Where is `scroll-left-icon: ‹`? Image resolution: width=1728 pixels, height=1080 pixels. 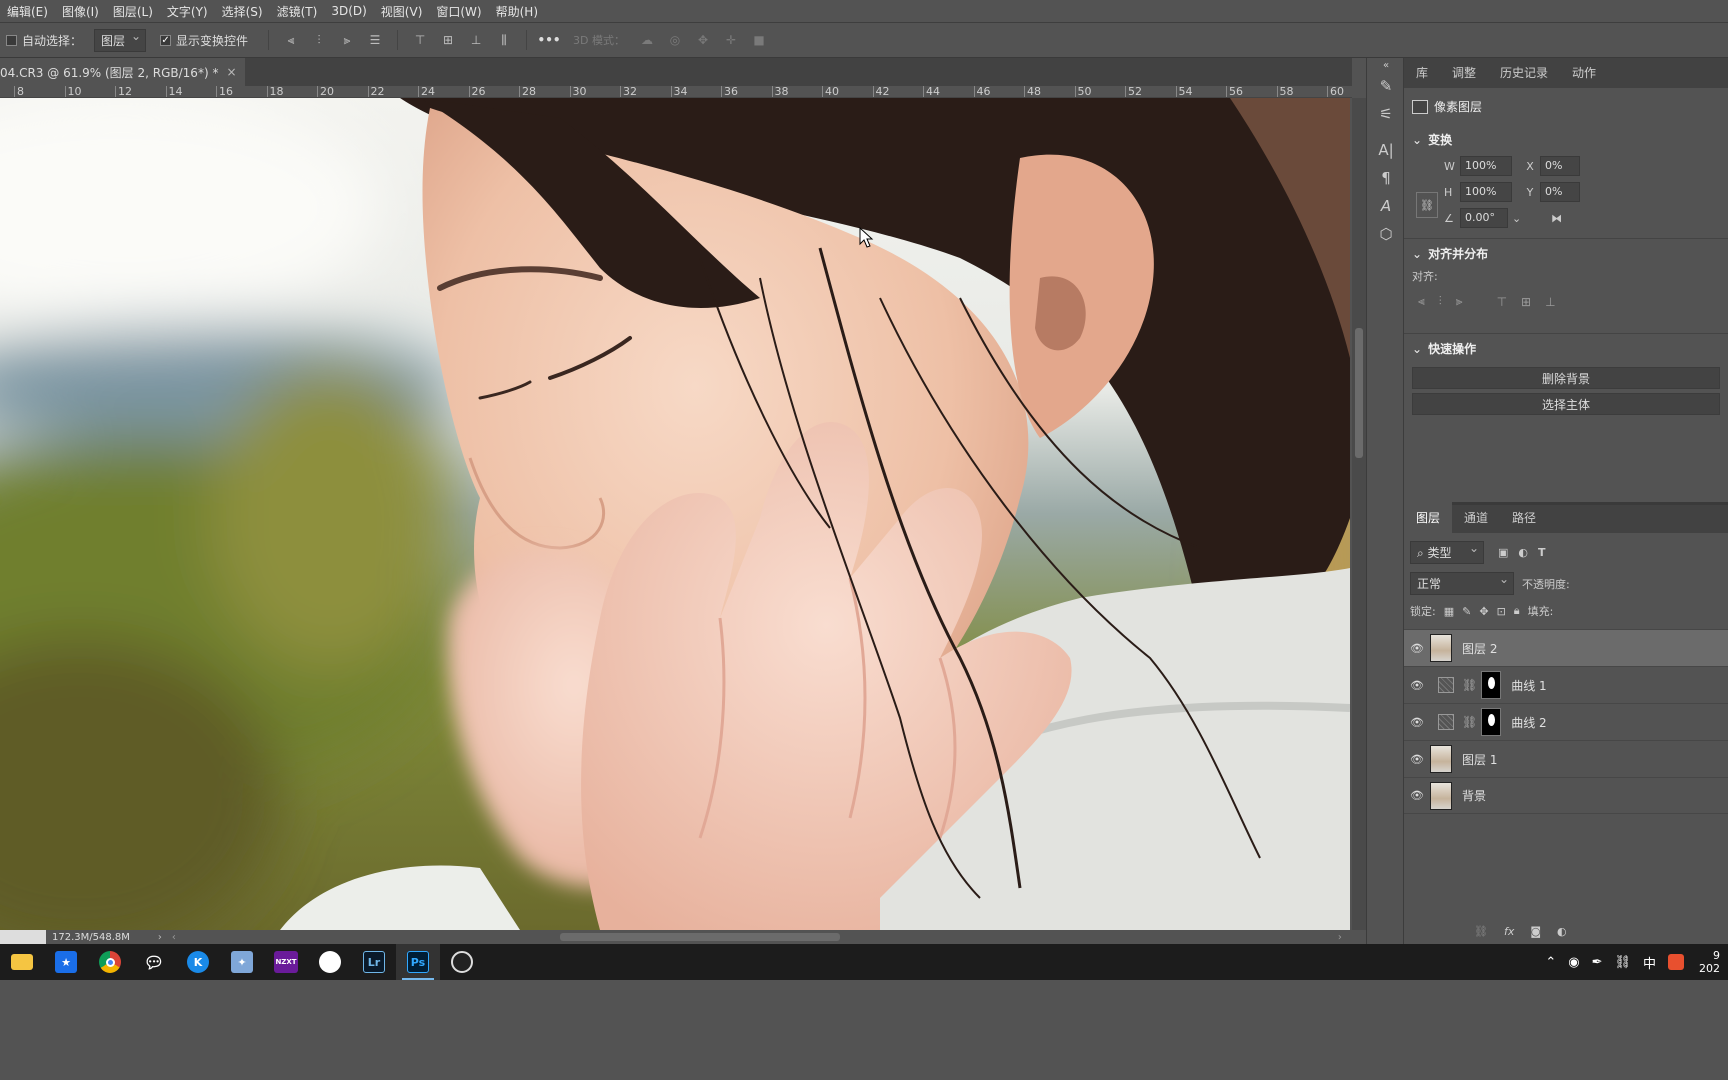
scroll-left-icon: ‹ is located at coordinates (174, 937).